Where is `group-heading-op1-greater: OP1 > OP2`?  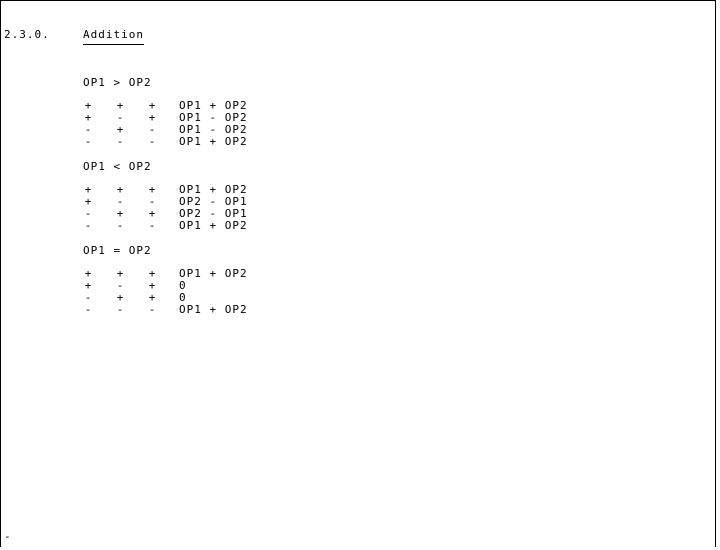
group-heading-op1-greater: OP1 > OP2 is located at coordinates (117, 82).